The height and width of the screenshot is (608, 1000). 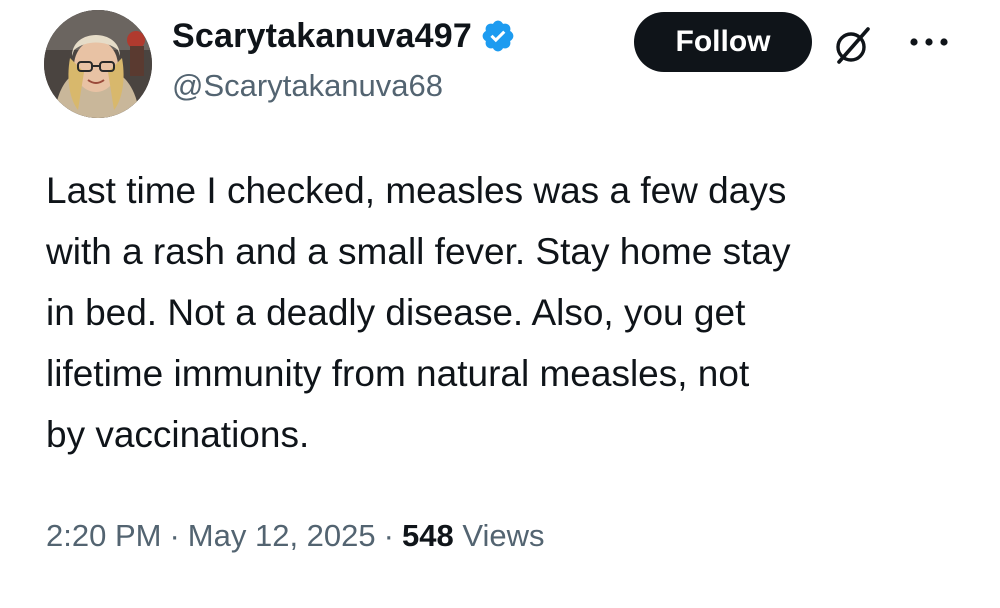 What do you see at coordinates (103, 535) in the screenshot?
I see `tweet-time: 2:20 PM` at bounding box center [103, 535].